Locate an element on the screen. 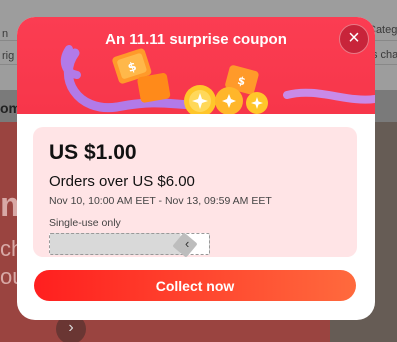 The image size is (397, 342). background-text: rig is located at coordinates (8, 56).